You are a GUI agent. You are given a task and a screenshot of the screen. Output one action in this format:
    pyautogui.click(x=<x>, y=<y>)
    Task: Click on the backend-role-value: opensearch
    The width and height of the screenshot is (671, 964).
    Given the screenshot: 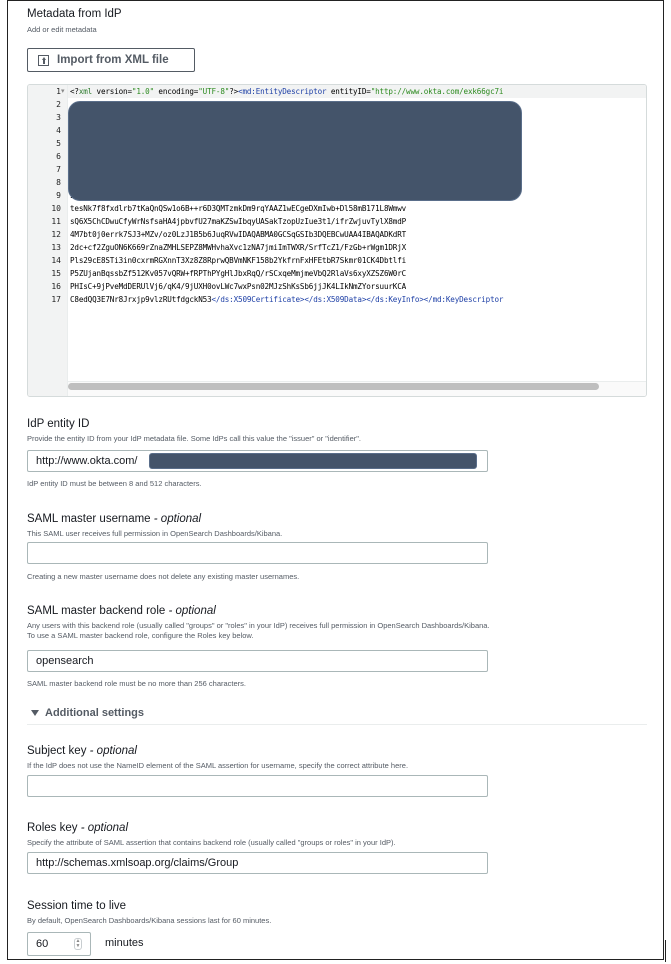 What is the action you would take?
    pyautogui.click(x=65, y=661)
    